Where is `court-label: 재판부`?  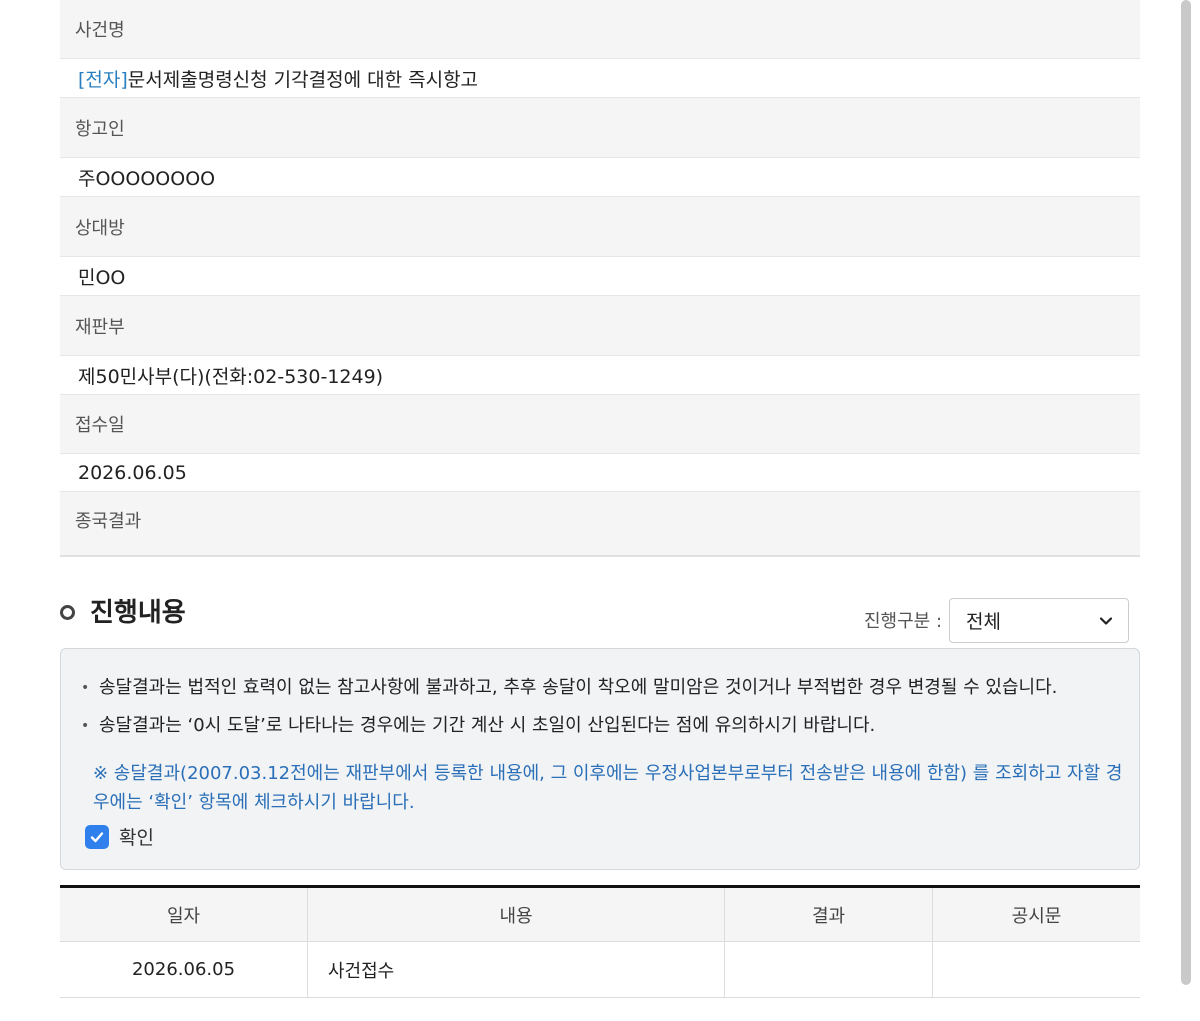 court-label: 재판부 is located at coordinates (600, 326).